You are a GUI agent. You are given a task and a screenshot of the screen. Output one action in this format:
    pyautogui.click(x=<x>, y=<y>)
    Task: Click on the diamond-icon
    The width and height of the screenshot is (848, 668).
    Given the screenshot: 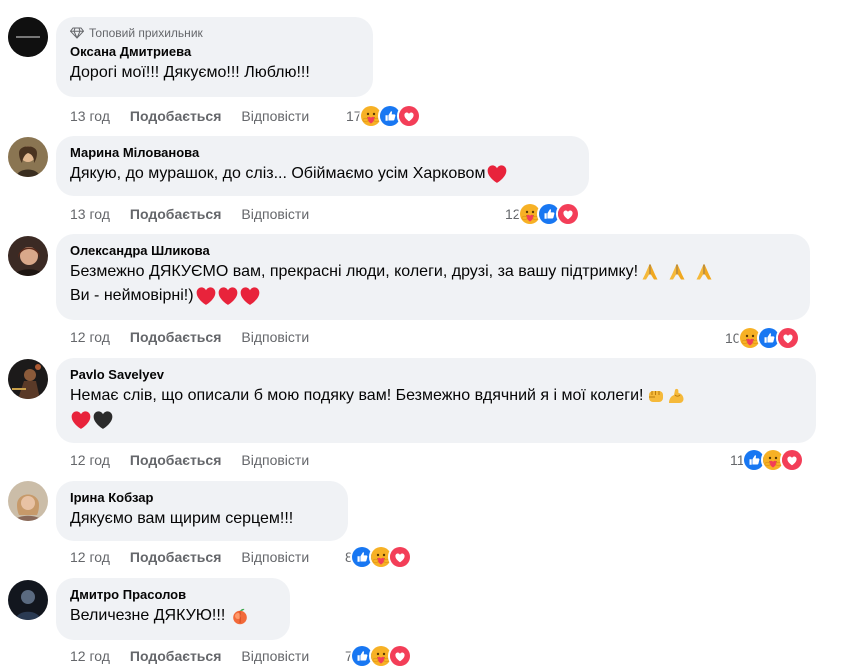 What is the action you would take?
    pyautogui.click(x=77, y=33)
    